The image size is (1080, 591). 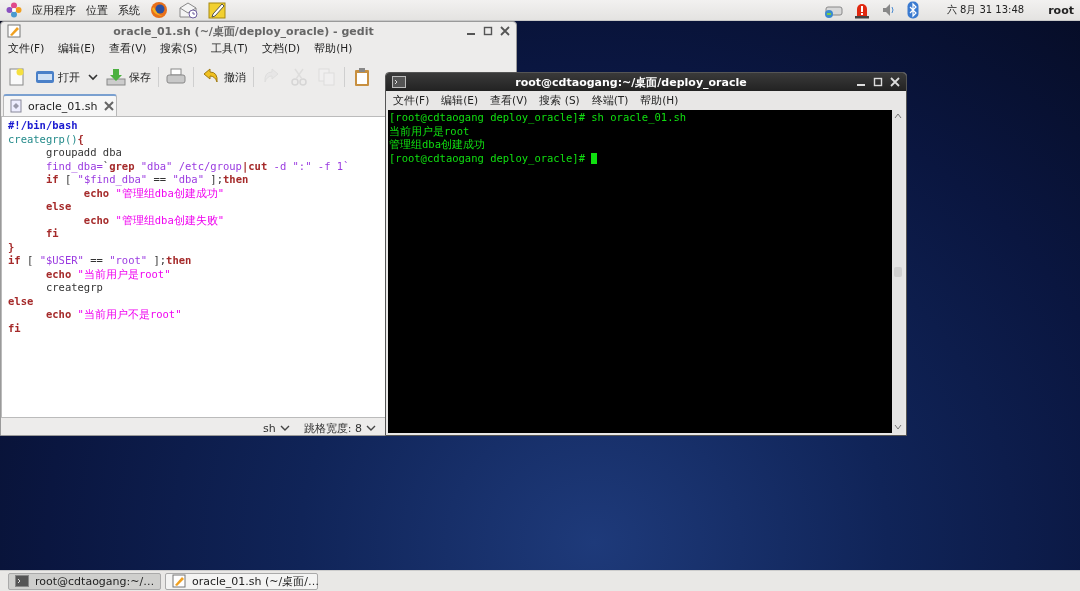 I want to click on file-icon, so click(x=16, y=106).